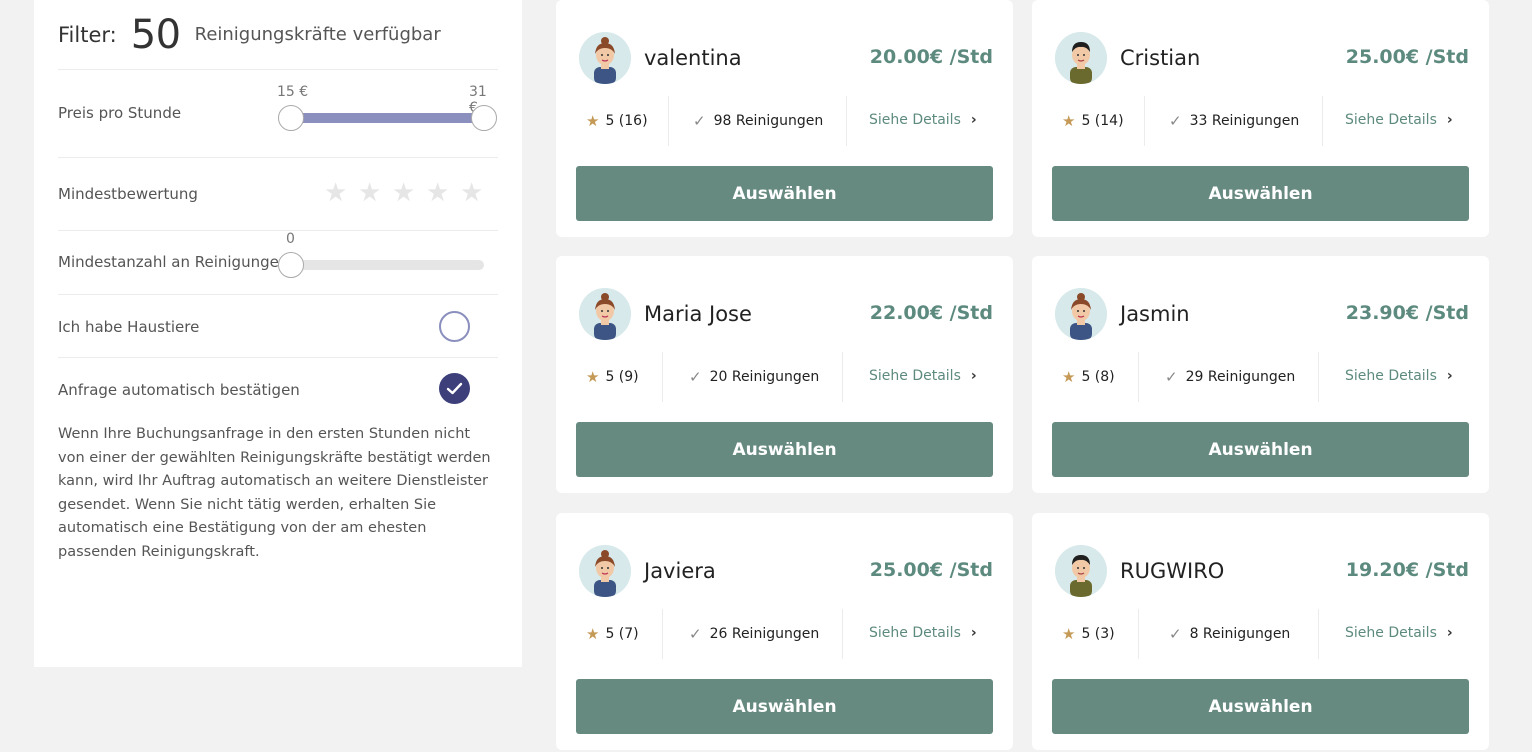 The image size is (1532, 752). I want to click on rating: ★ 5 (3), so click(1088, 634).